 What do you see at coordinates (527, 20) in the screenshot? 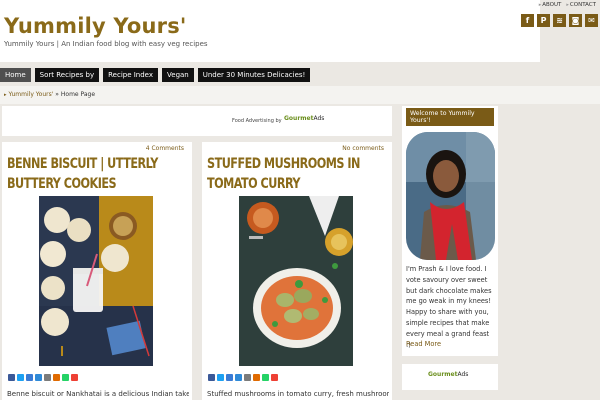
I see `facebook-icon: f` at bounding box center [527, 20].